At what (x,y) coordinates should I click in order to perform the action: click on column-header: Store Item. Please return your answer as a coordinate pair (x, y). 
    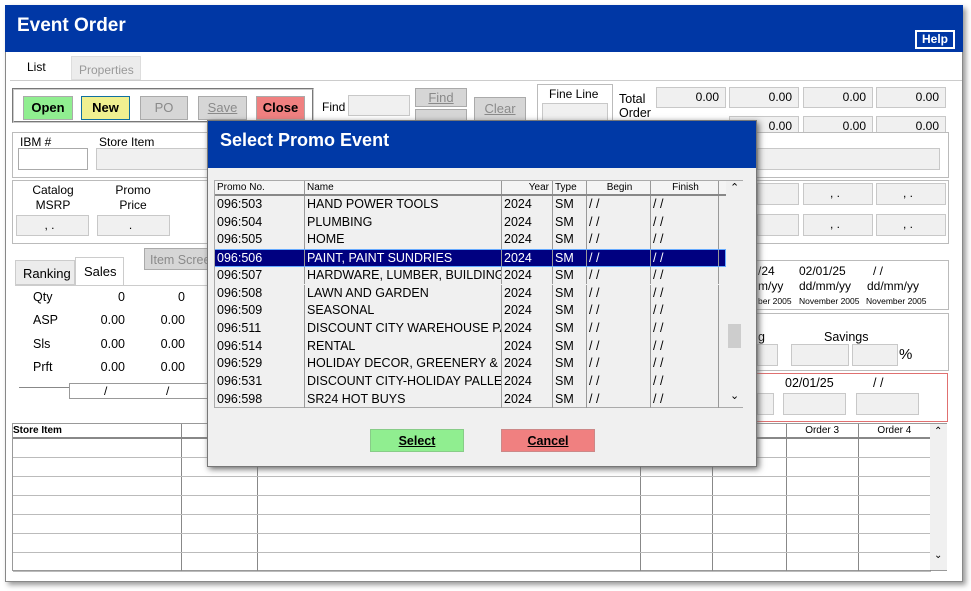
    Looking at the image, I should click on (98, 431).